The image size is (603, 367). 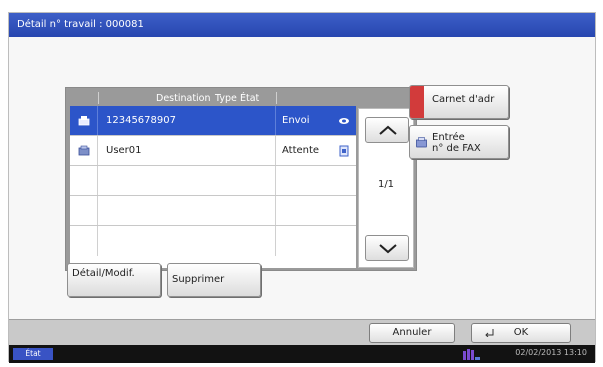 What do you see at coordinates (448, 137) in the screenshot?
I see `fax-entry-label-line1: Entrée` at bounding box center [448, 137].